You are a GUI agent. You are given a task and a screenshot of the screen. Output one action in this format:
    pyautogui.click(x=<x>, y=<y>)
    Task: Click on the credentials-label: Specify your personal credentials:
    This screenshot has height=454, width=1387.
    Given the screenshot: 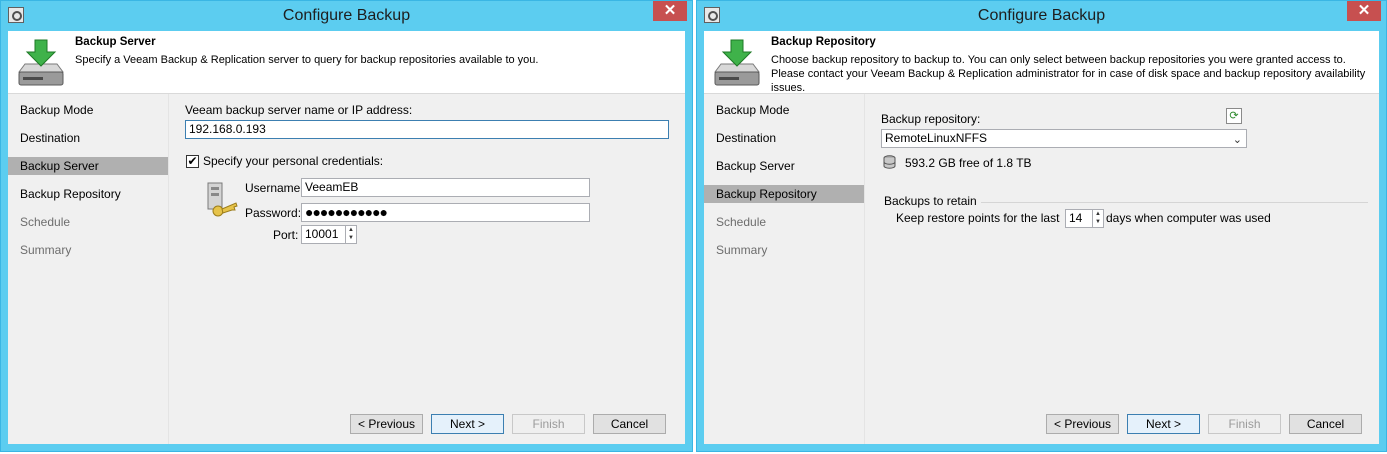 What is the action you would take?
    pyautogui.click(x=293, y=161)
    